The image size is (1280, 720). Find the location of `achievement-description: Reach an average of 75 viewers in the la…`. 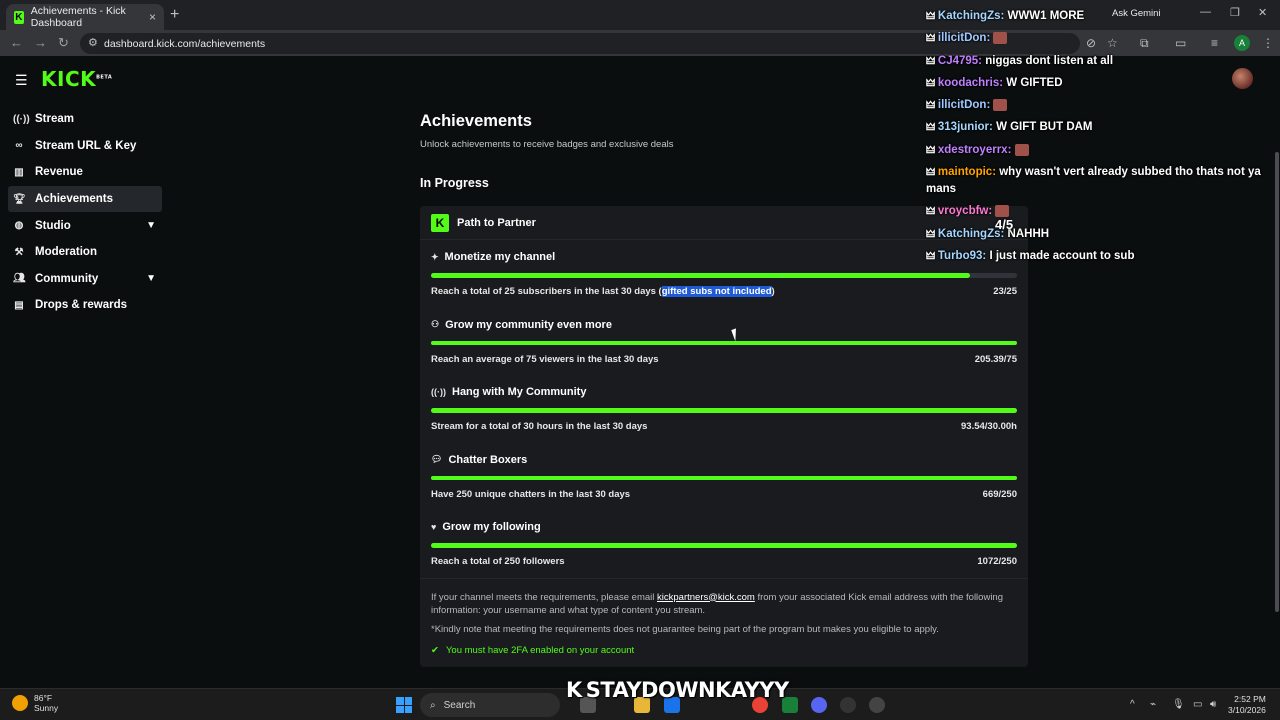

achievement-description: Reach an average of 75 viewers in the la… is located at coordinates (545, 359).